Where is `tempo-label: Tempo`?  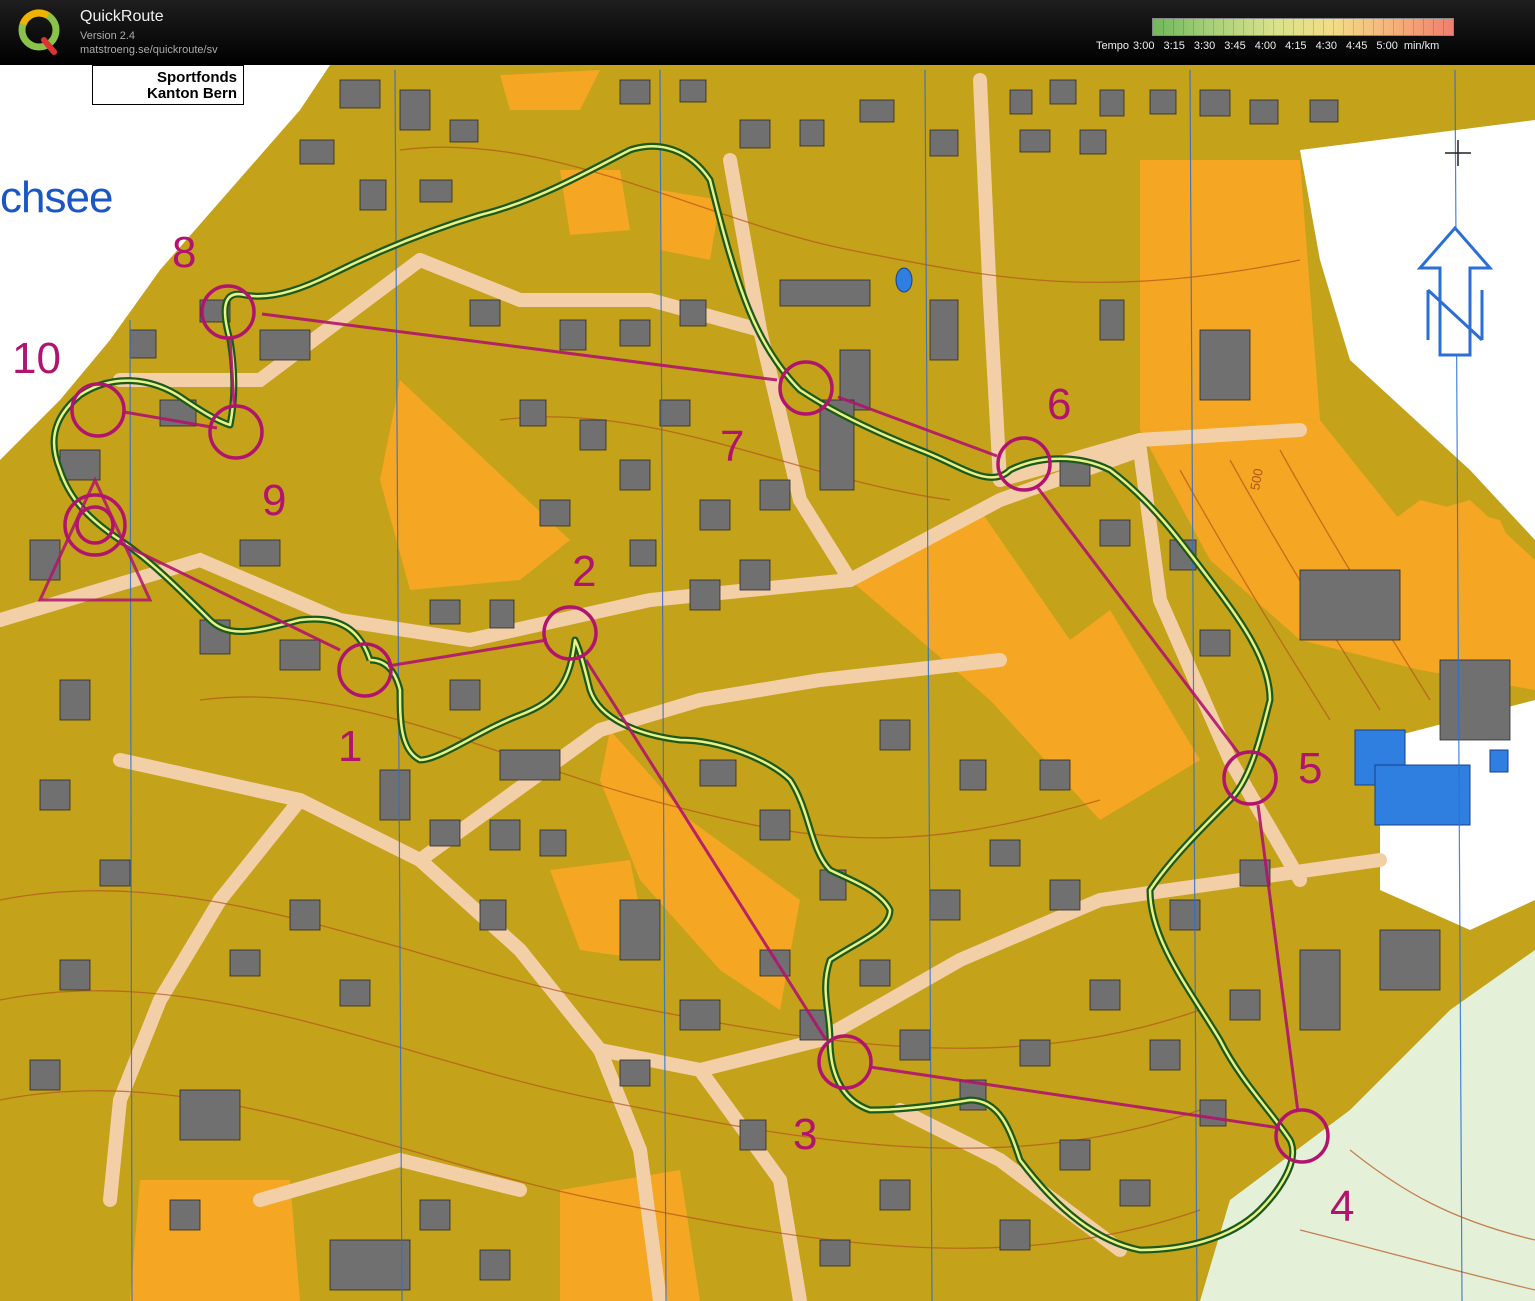
tempo-label: Tempo is located at coordinates (1113, 46).